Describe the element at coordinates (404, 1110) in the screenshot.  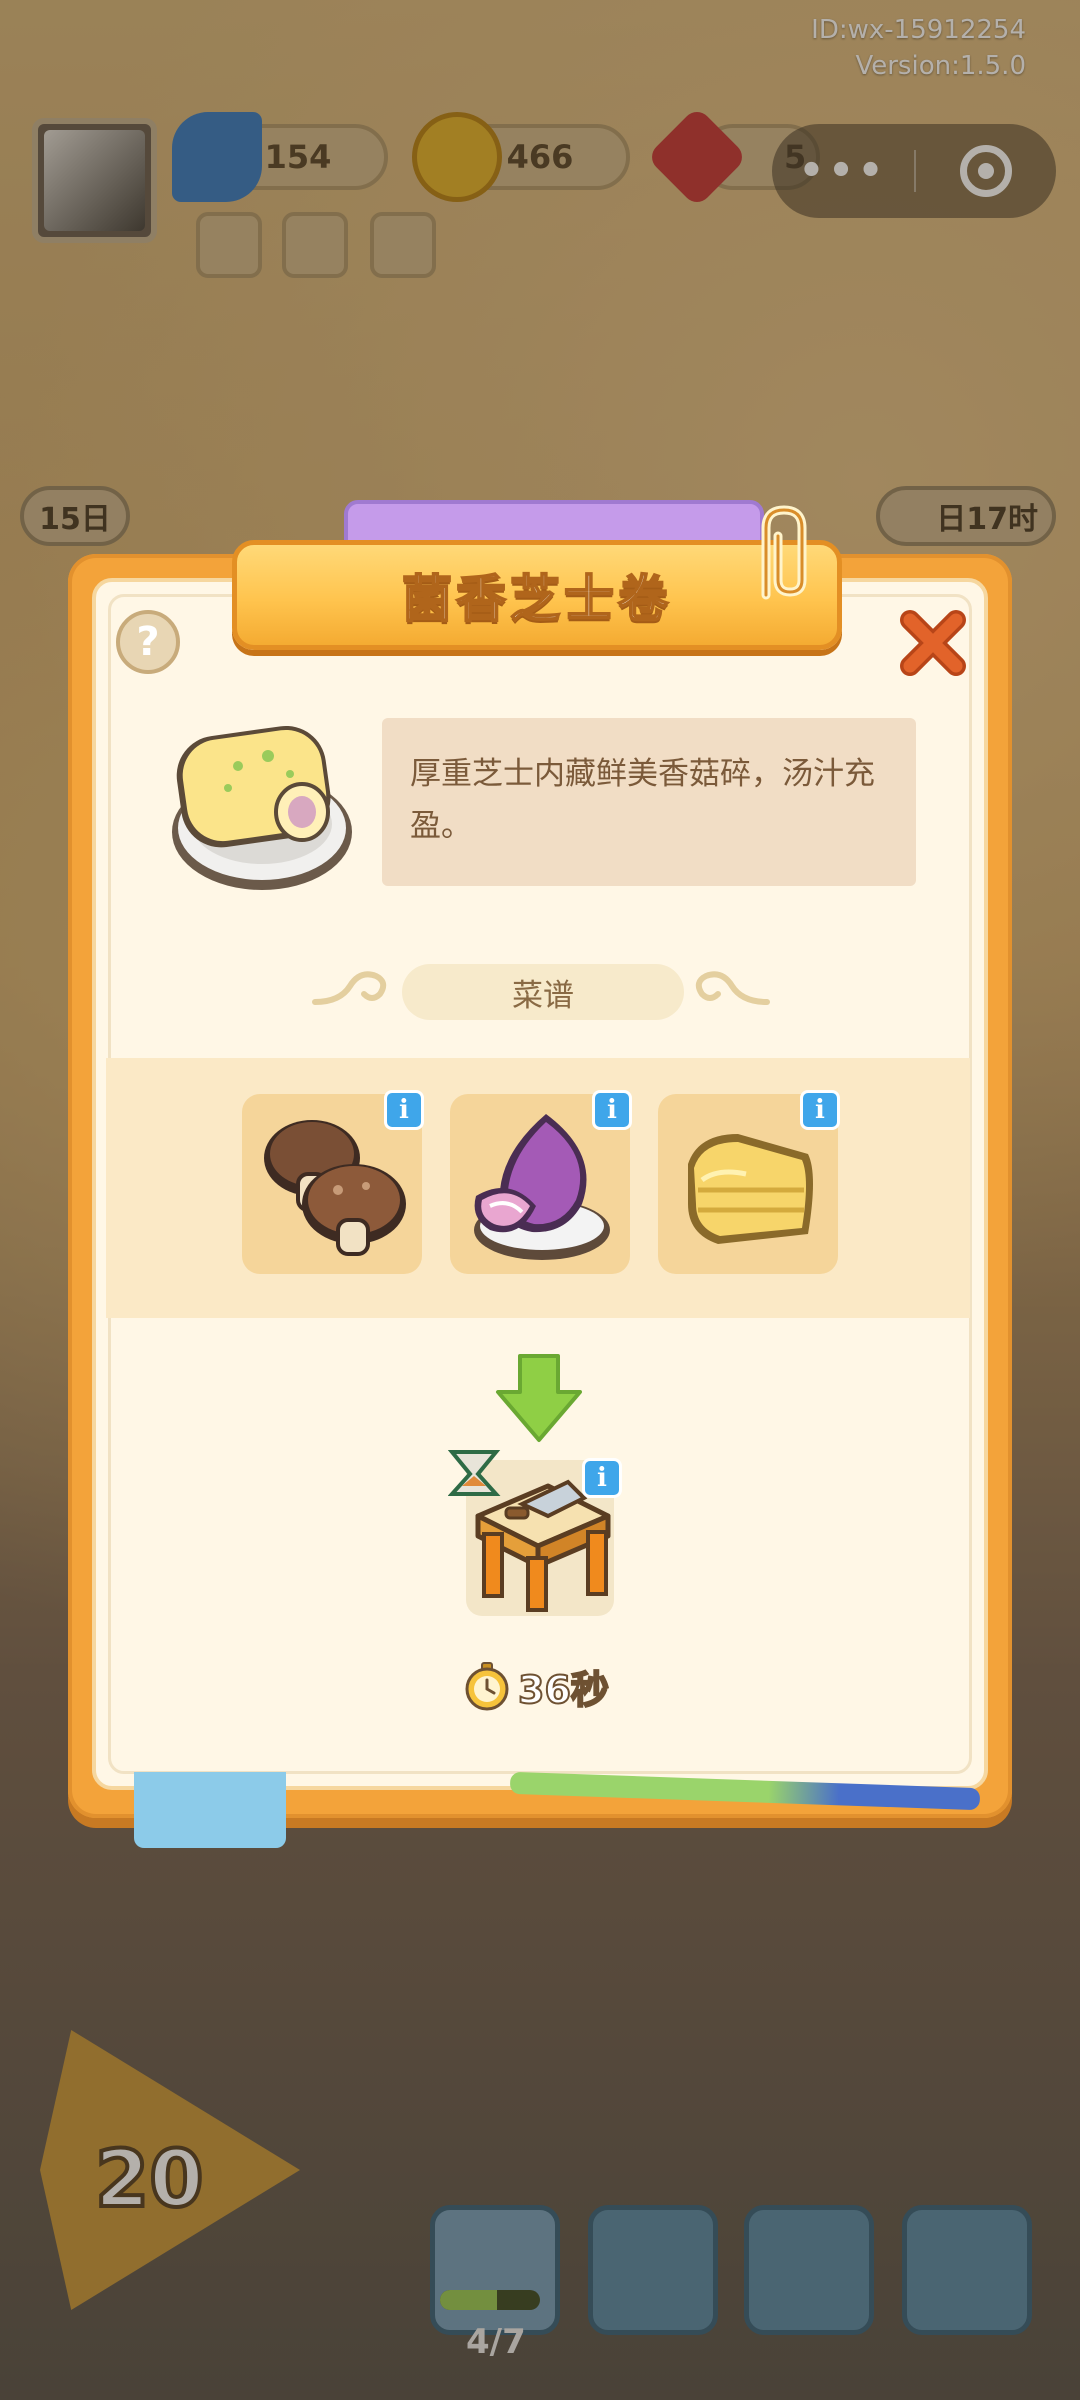
I see `mushroom-info-button: i` at that location.